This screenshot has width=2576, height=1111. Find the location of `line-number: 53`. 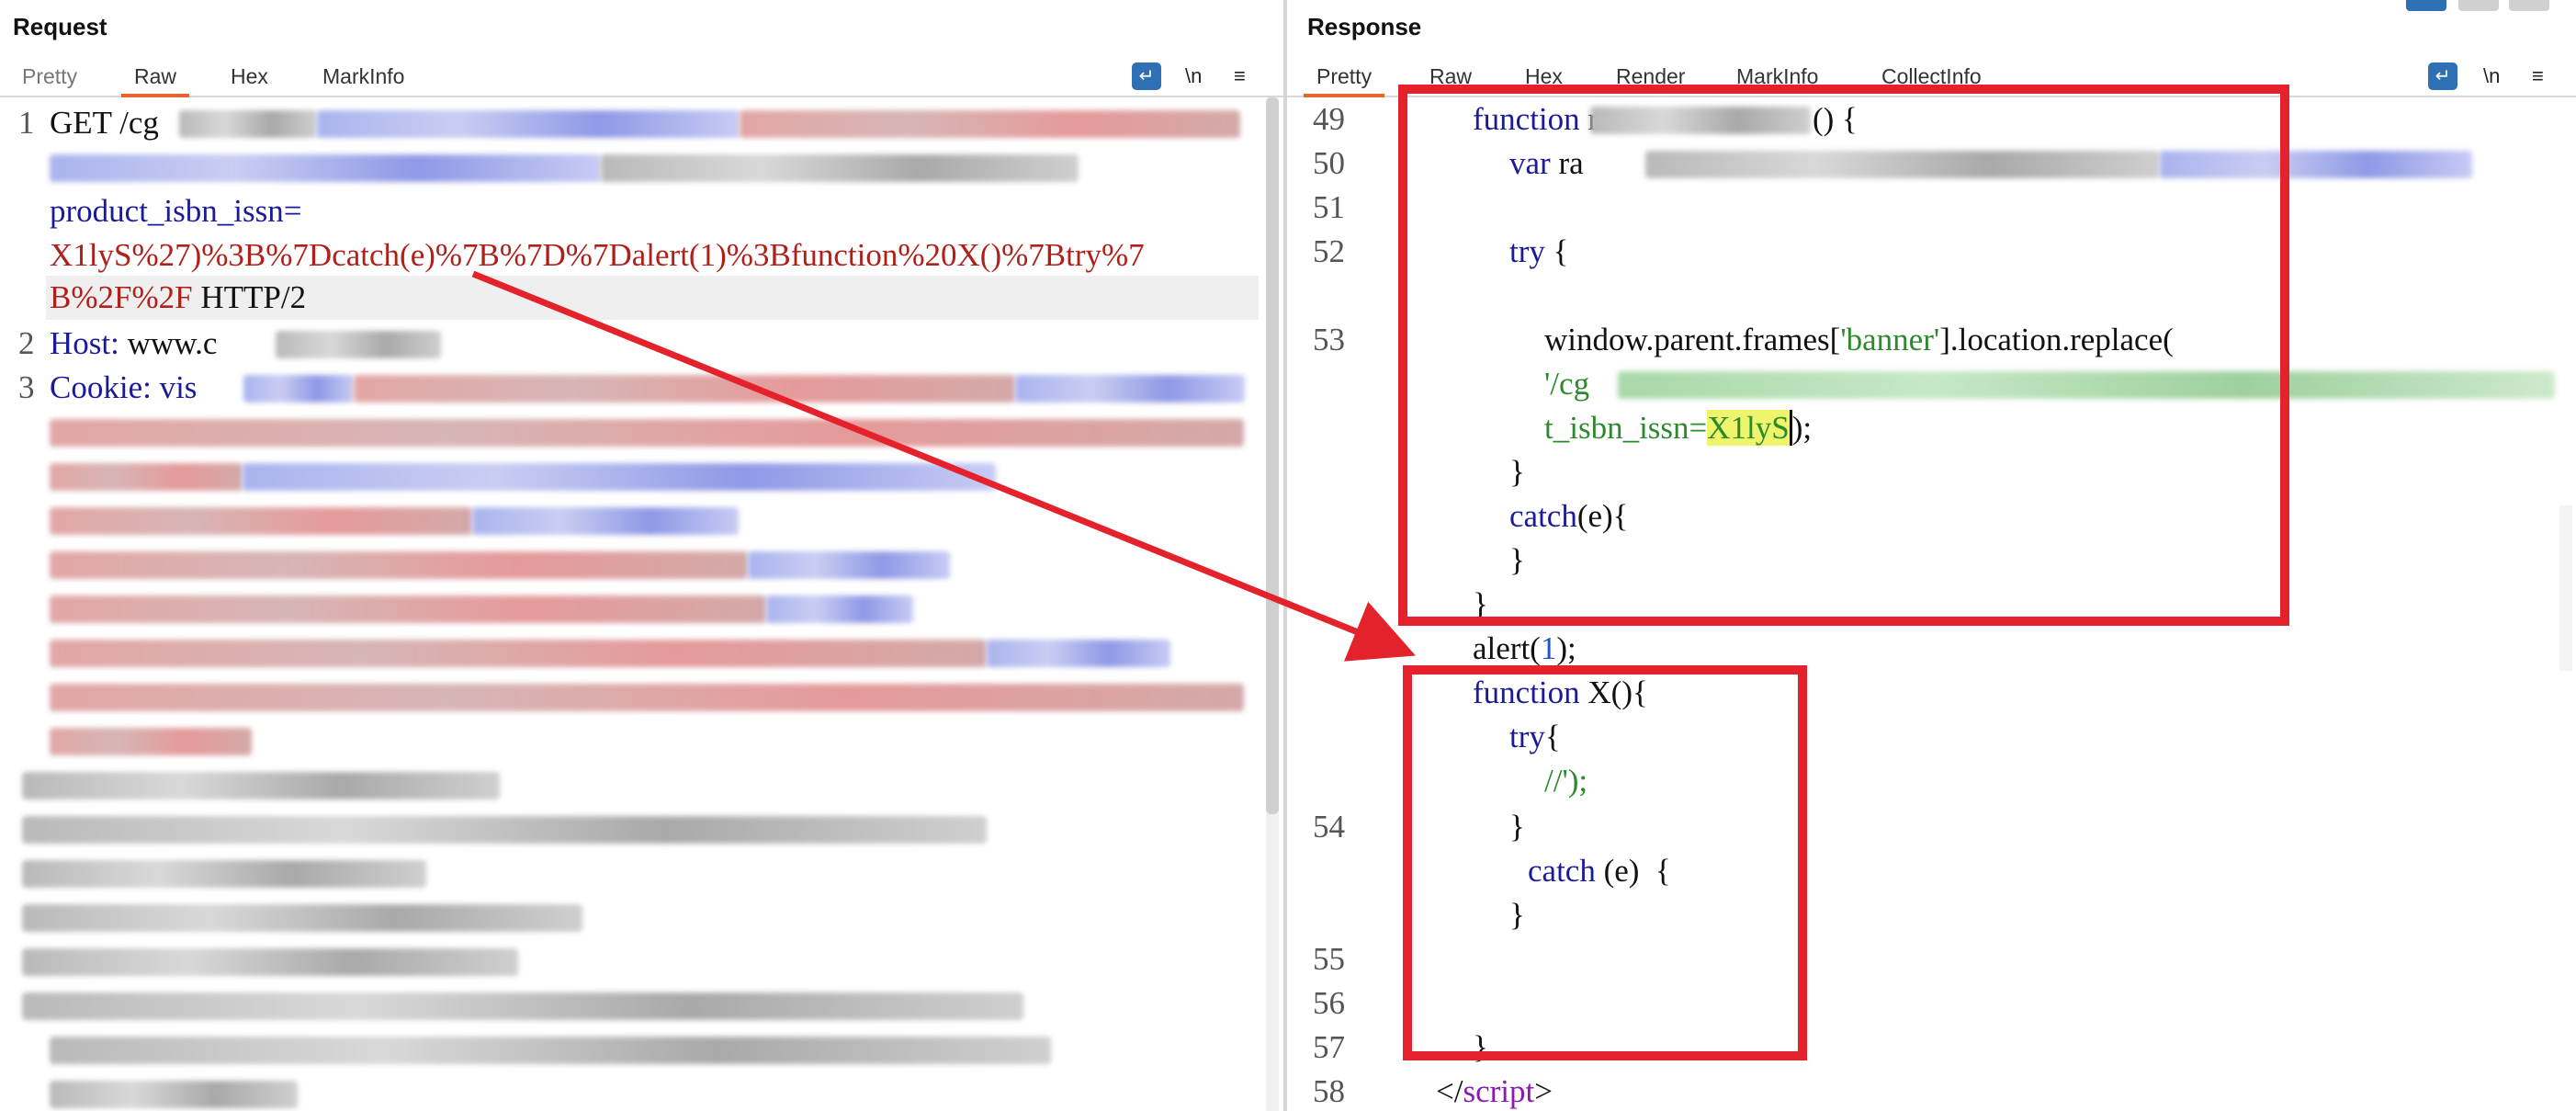

line-number: 53 is located at coordinates (1329, 339).